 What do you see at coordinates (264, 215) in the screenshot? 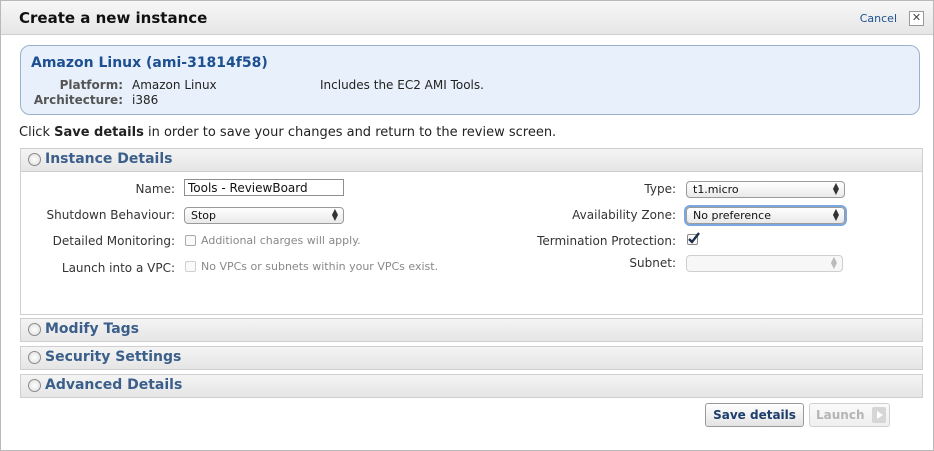
I see `shutdown-select: Stop ▲ ▼` at bounding box center [264, 215].